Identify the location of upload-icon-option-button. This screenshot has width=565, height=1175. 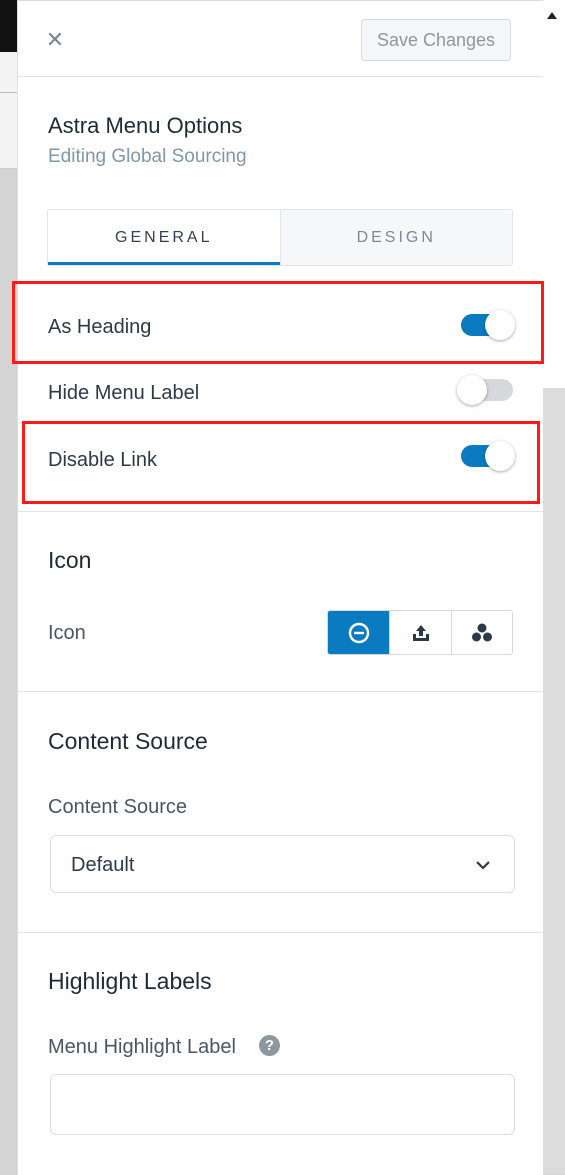
(420, 632).